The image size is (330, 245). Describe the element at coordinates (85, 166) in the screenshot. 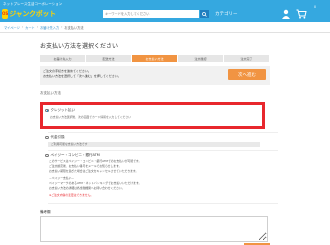

I see `detail-text: ご注文確定後、お支払い番号をメールでお知らせします。` at that location.